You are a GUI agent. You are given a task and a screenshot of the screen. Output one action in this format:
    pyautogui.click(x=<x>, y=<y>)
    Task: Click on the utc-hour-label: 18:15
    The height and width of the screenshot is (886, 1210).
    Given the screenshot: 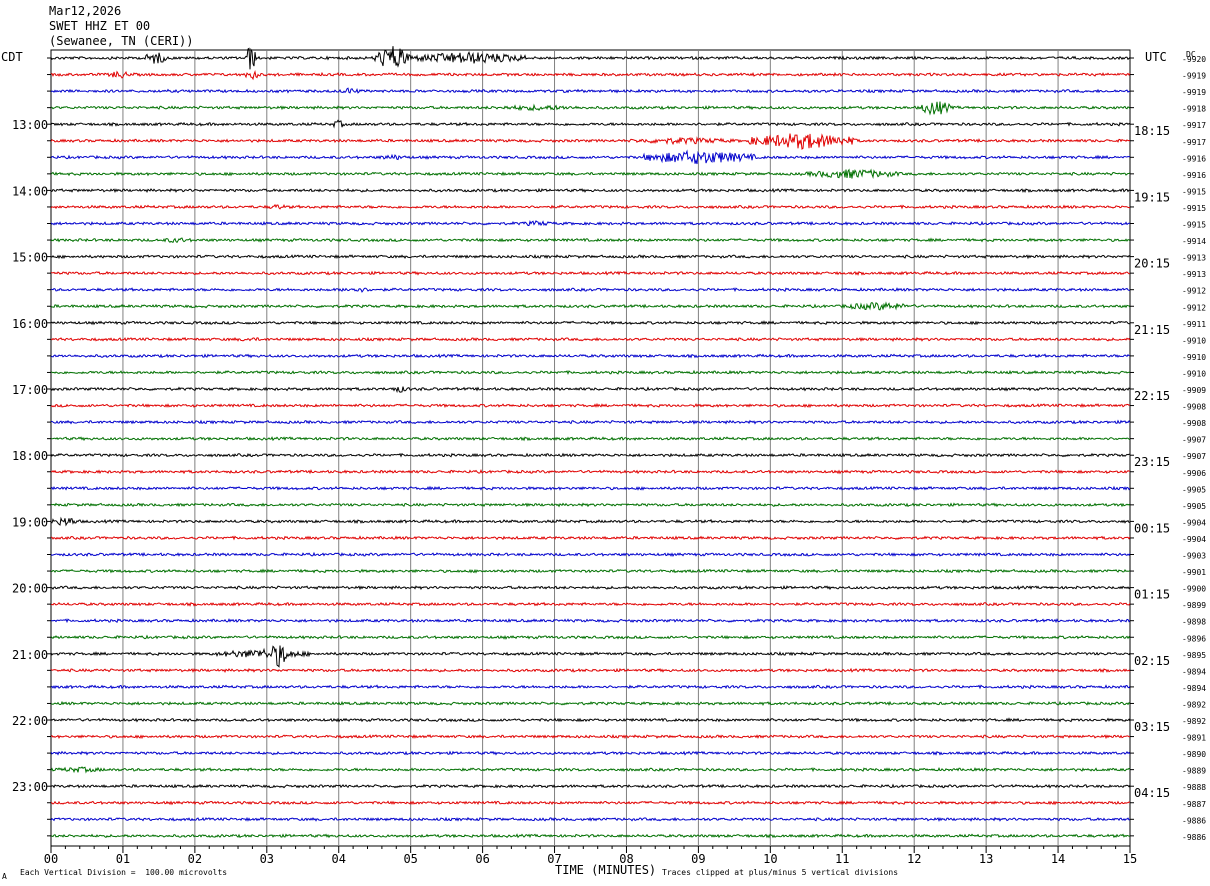 What is the action you would take?
    pyautogui.click(x=1152, y=131)
    